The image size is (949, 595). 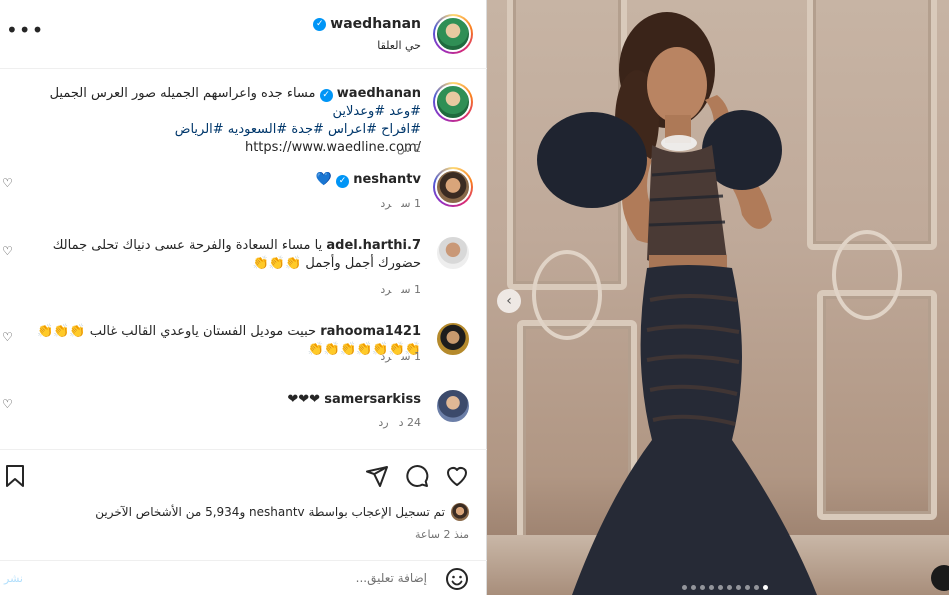 I want to click on caption-url: https://www.waedline.com/, so click(x=332, y=147).